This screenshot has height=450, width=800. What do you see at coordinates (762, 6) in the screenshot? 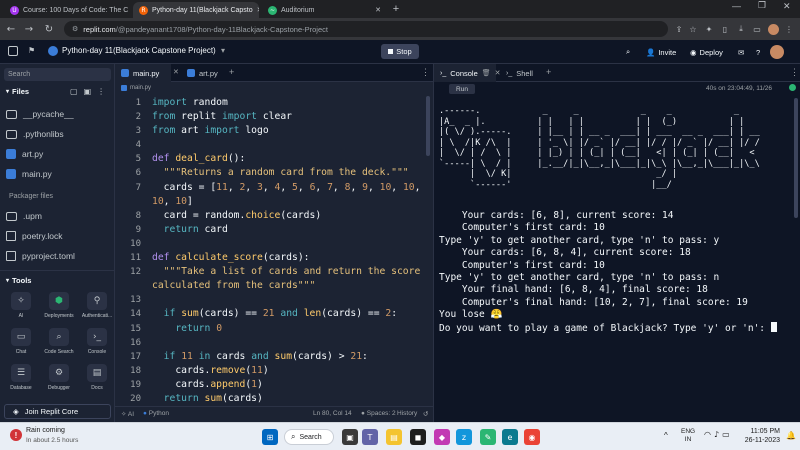
I see `maximize-icon: ❐` at bounding box center [762, 6].